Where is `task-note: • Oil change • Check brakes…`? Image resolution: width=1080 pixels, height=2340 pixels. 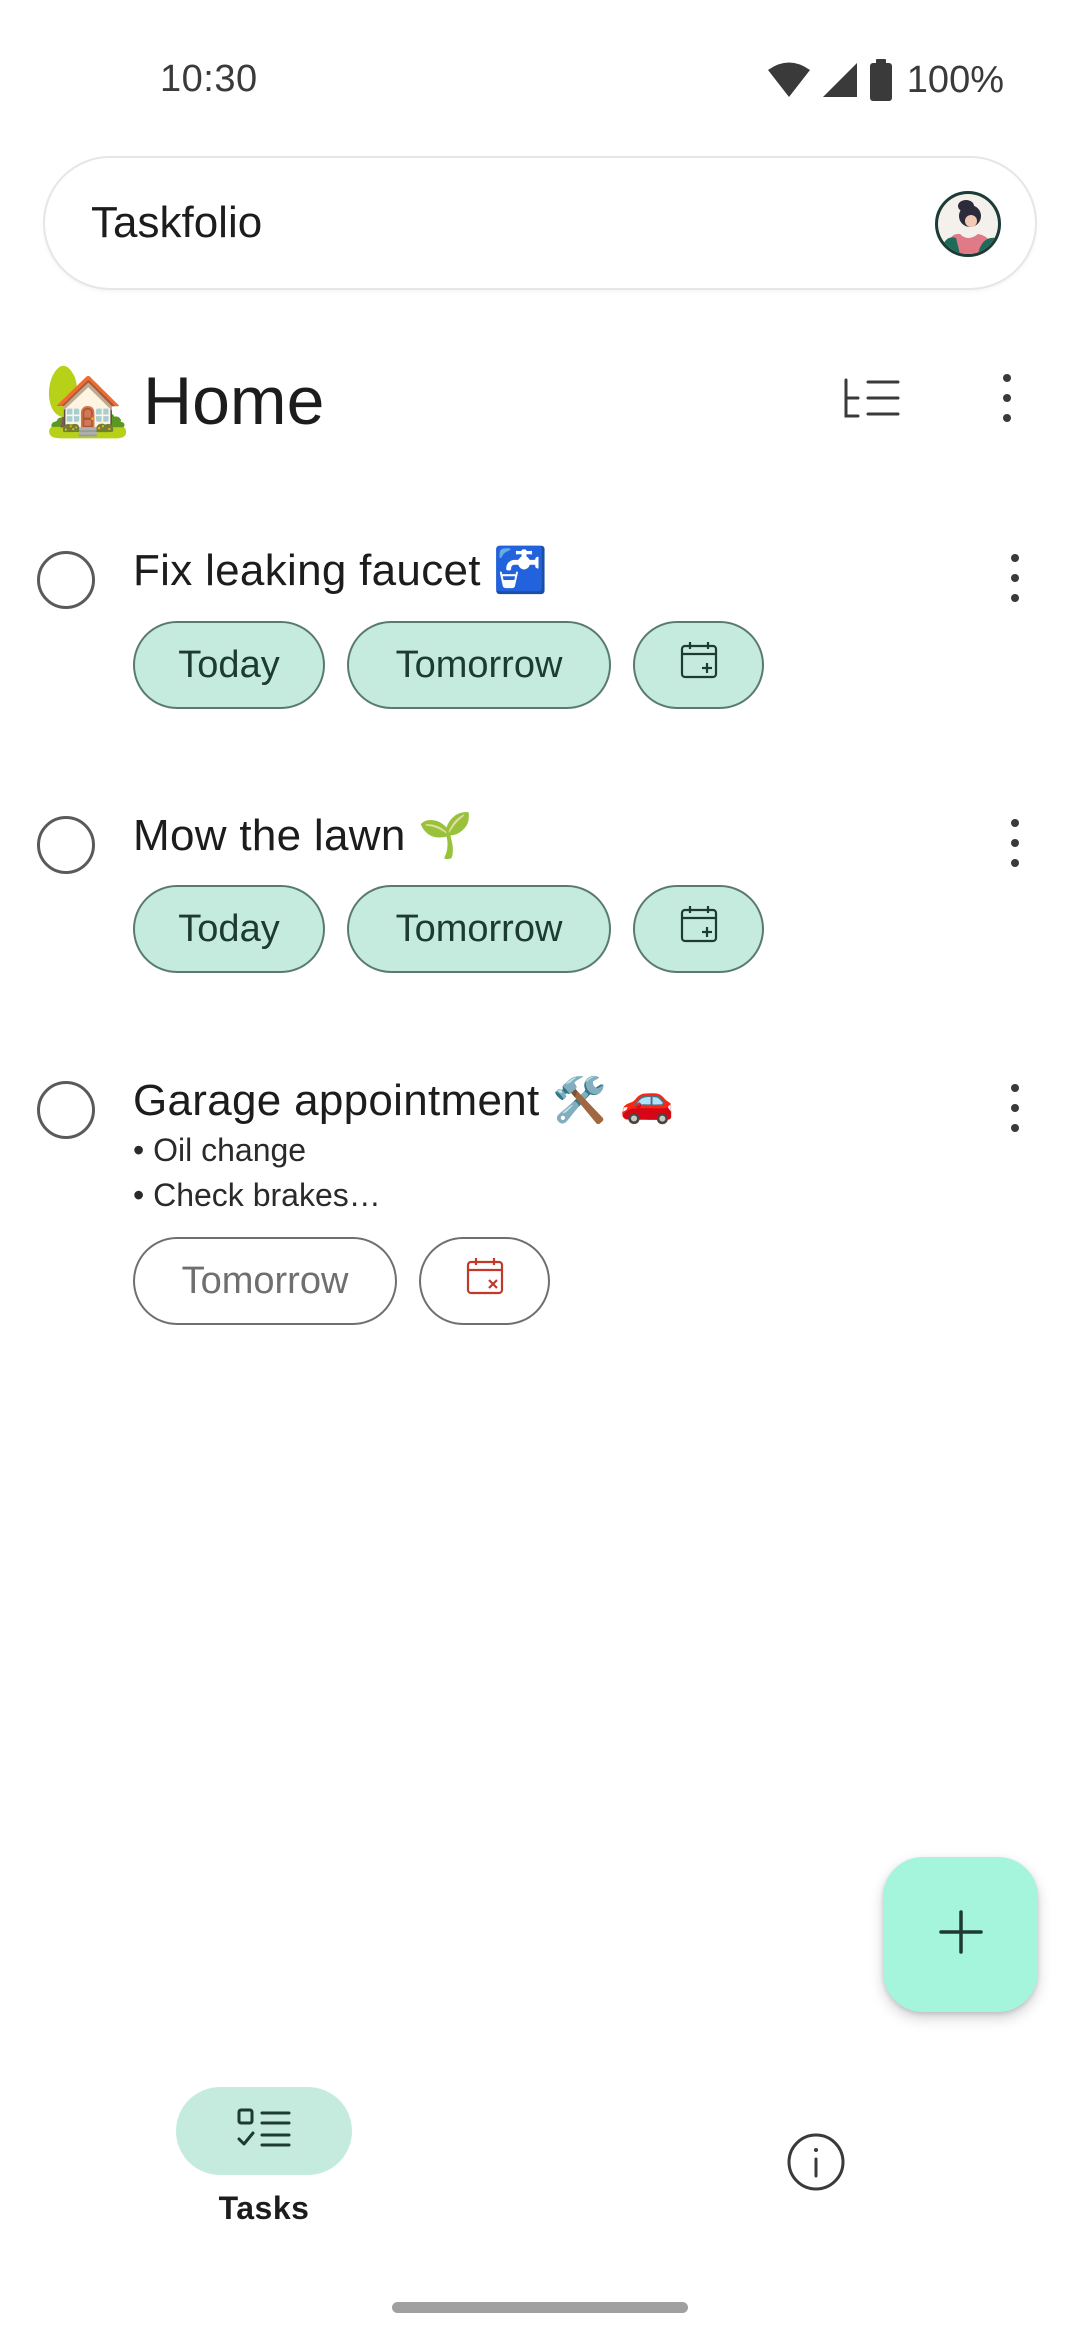
task-note: • Oil change • Check brakes… is located at coordinates (257, 1173).